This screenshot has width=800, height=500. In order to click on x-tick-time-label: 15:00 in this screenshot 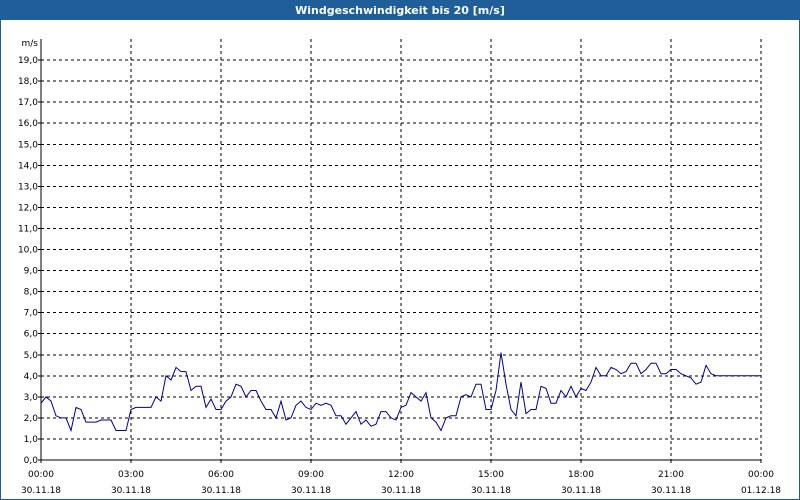, I will do `click(491, 475)`.